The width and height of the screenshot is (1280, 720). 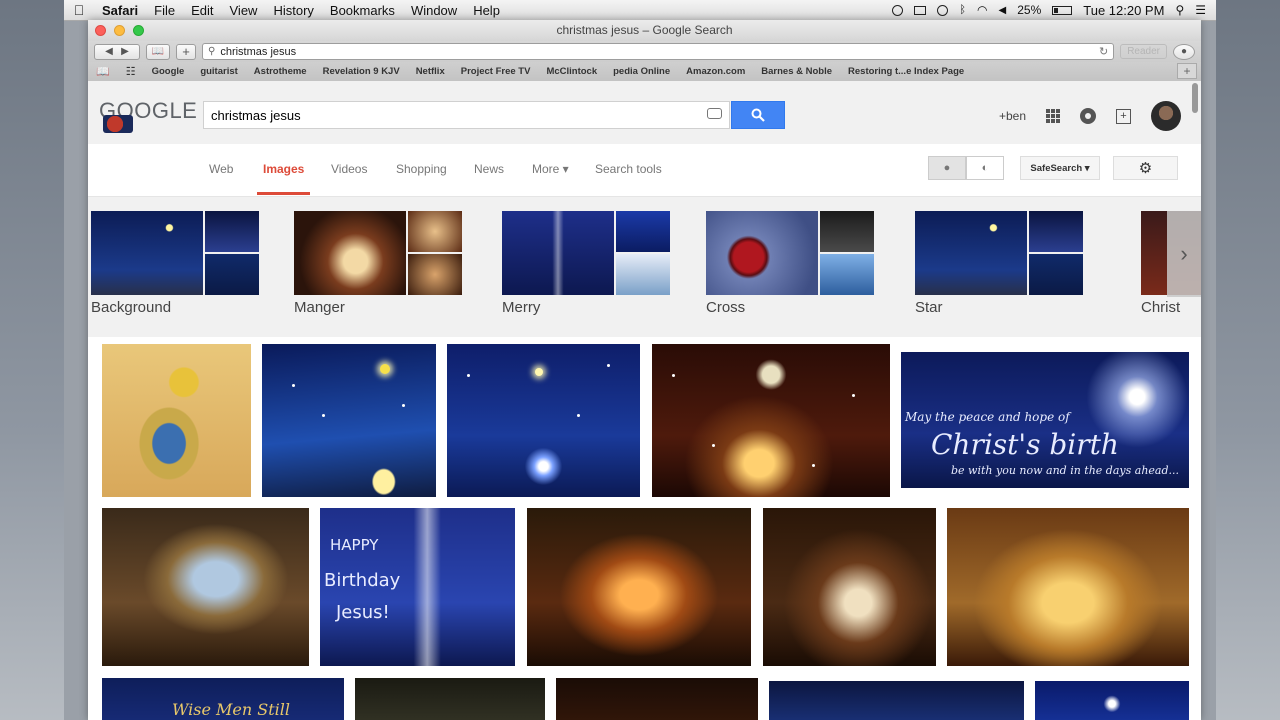 I want to click on window-title: christmas jesus – Google Search, so click(x=644, y=30).